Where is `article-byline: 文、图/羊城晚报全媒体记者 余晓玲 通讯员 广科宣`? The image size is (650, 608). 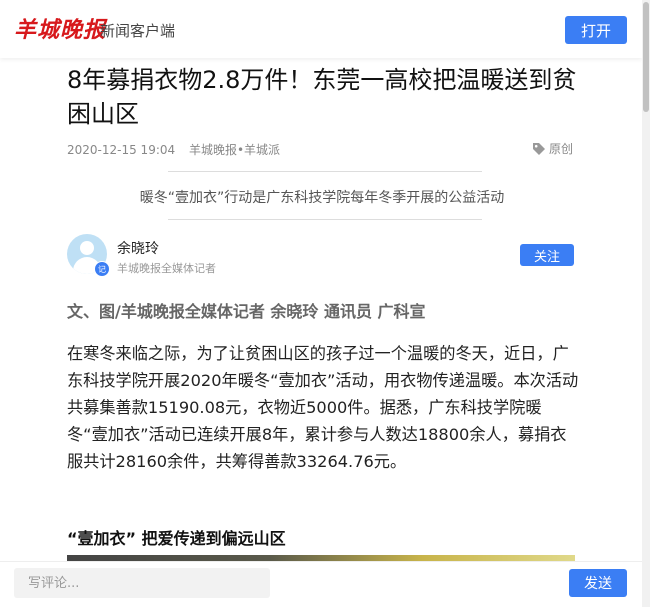 article-byline: 文、图/羊城晚报全媒体记者 余晓玲 通讯员 广科宣 is located at coordinates (246, 311).